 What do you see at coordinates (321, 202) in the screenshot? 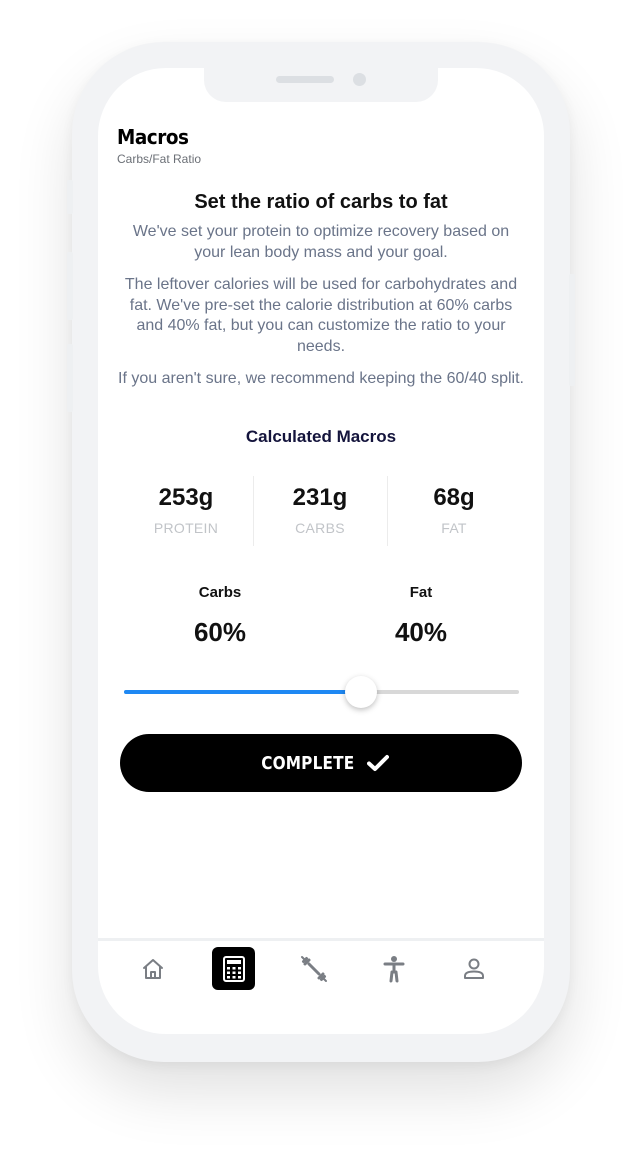
I see `section-heading: Set the ratio of carbs to fat` at bounding box center [321, 202].